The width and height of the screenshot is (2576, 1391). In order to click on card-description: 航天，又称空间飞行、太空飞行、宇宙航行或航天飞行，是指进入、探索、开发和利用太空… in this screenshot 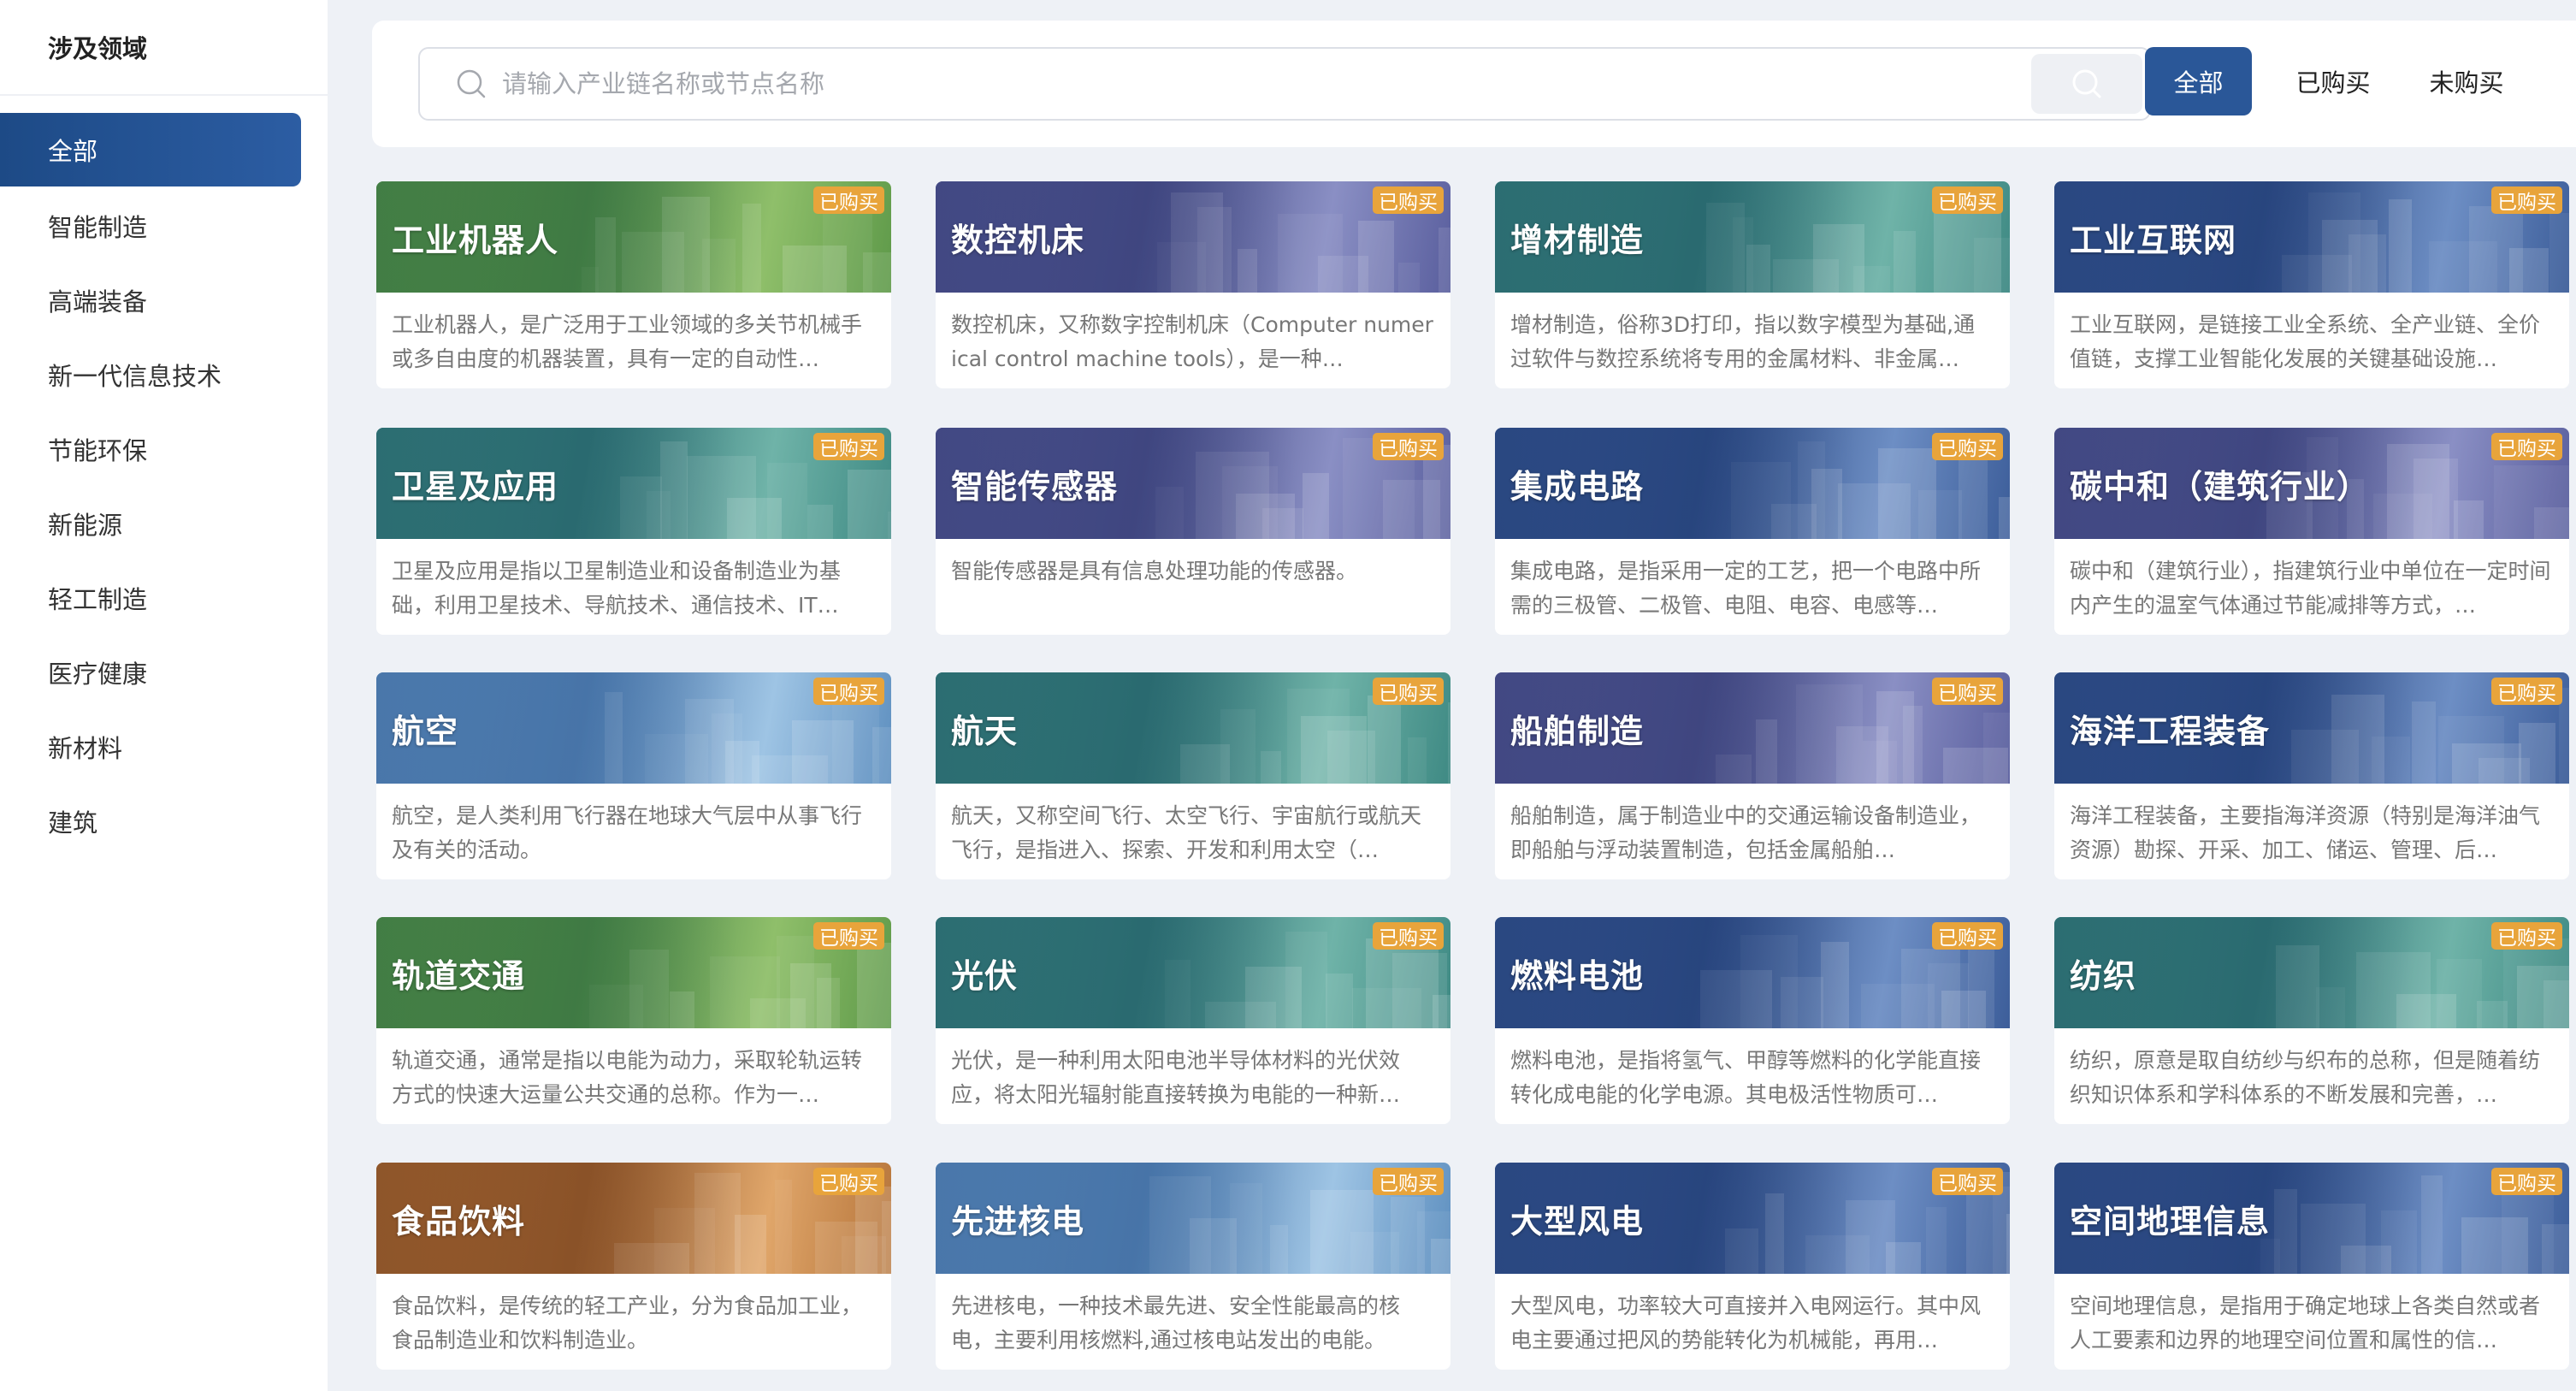, I will do `click(1186, 832)`.